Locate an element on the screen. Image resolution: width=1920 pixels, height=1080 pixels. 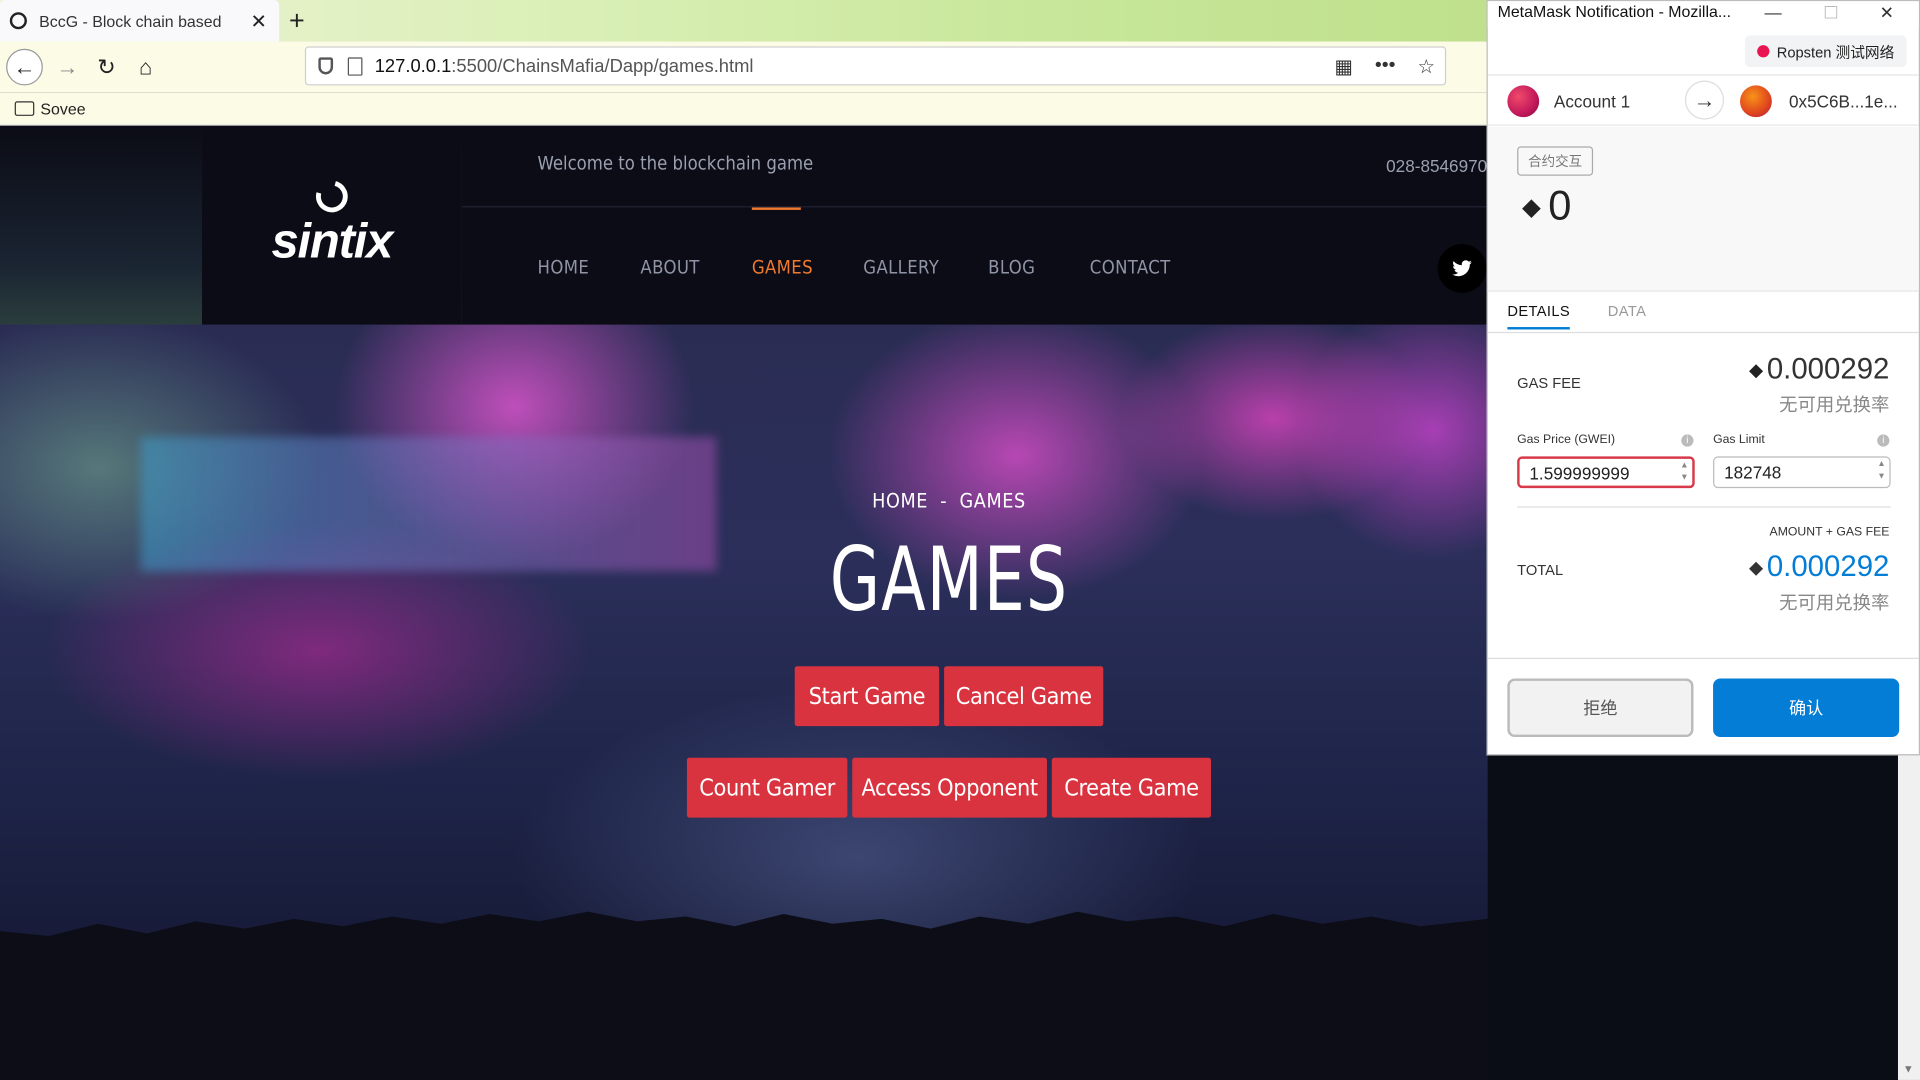
breadcrumb: HOME - GAMES is located at coordinates (744, 500).